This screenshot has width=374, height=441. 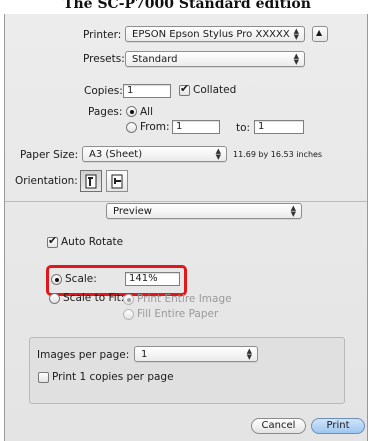 What do you see at coordinates (154, 154) in the screenshot?
I see `paper-size-popup: A3 (Sheet) ▲ ▼` at bounding box center [154, 154].